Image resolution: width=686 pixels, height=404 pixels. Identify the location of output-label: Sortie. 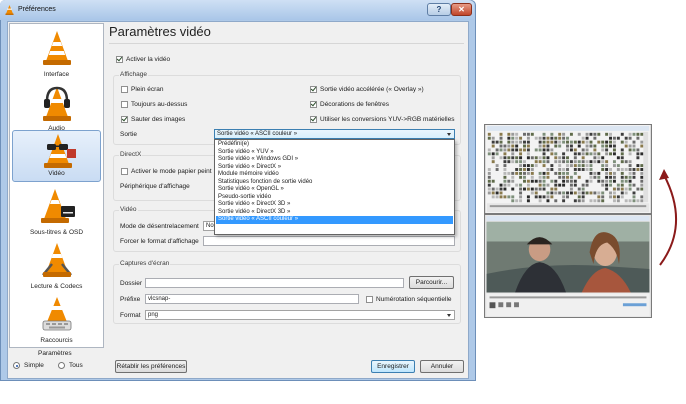
(128, 134).